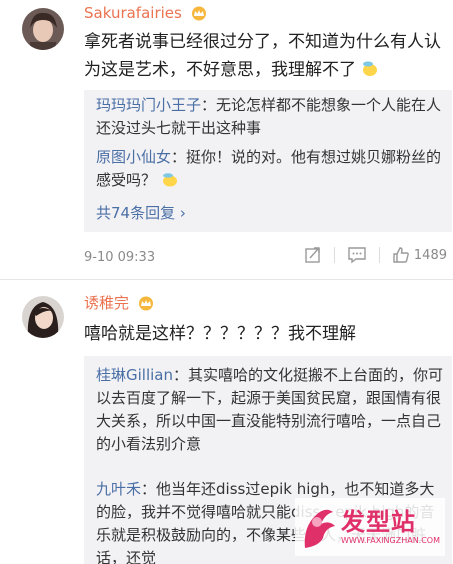  I want to click on watermark-logo: 发型站 WWW.FAXINGZHAN.COM, so click(370, 527).